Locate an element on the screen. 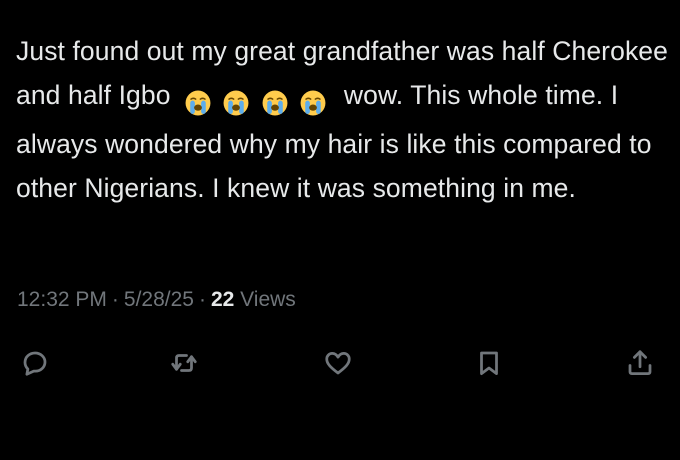 The width and height of the screenshot is (680, 460). share-icon is located at coordinates (640, 362).